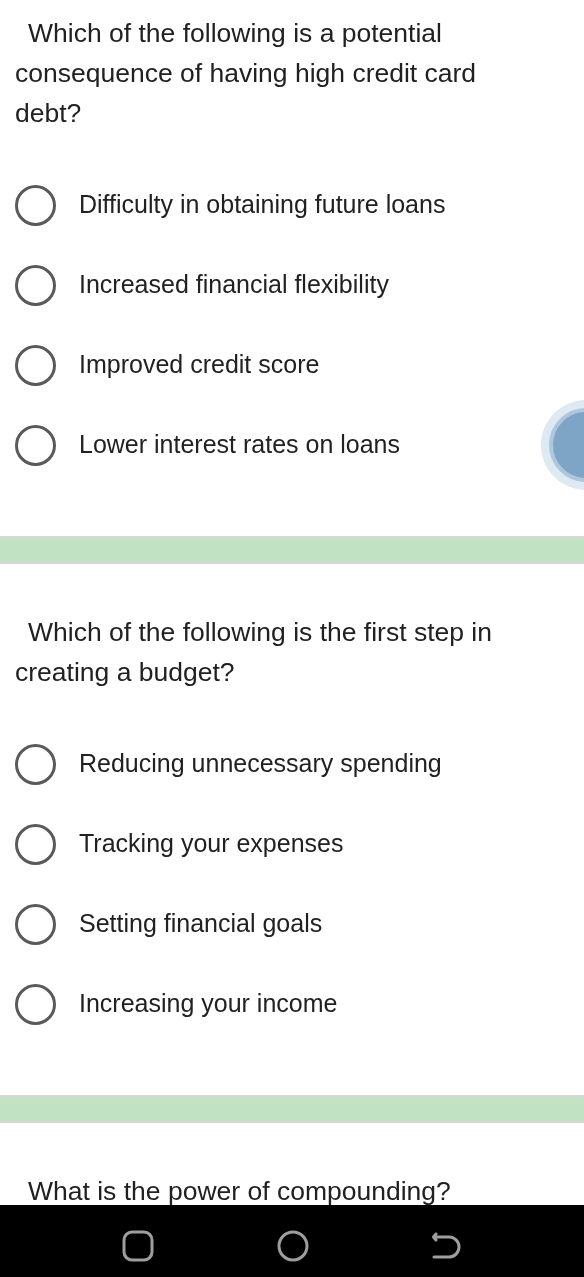 The width and height of the screenshot is (584, 1277). What do you see at coordinates (293, 1246) in the screenshot?
I see `home-icon` at bounding box center [293, 1246].